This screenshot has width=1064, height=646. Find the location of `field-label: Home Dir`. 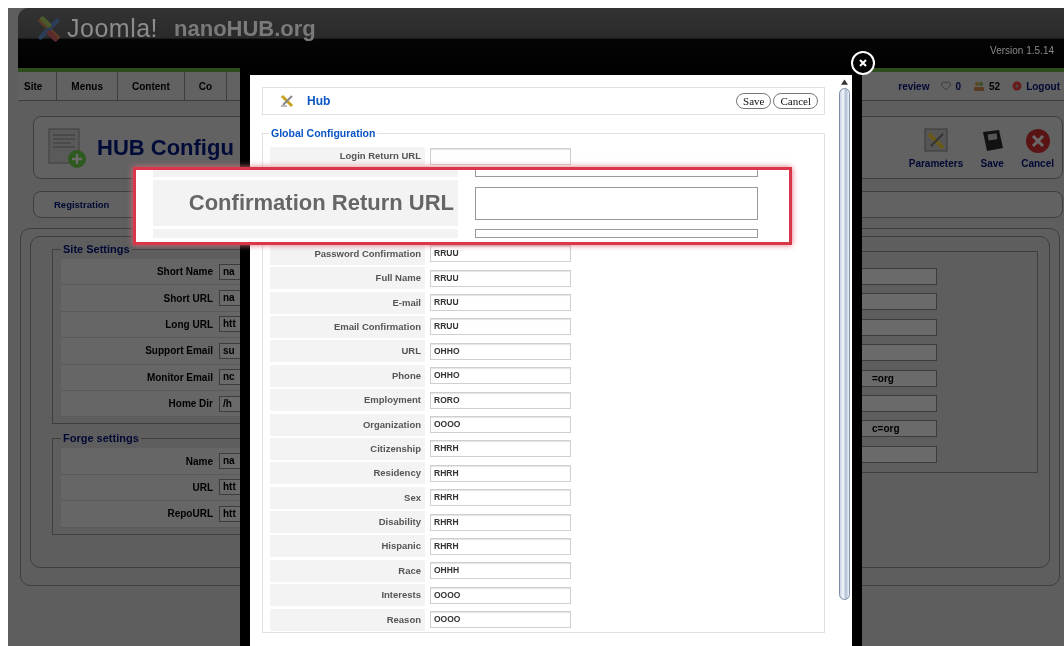

field-label: Home Dir is located at coordinates (190, 404).